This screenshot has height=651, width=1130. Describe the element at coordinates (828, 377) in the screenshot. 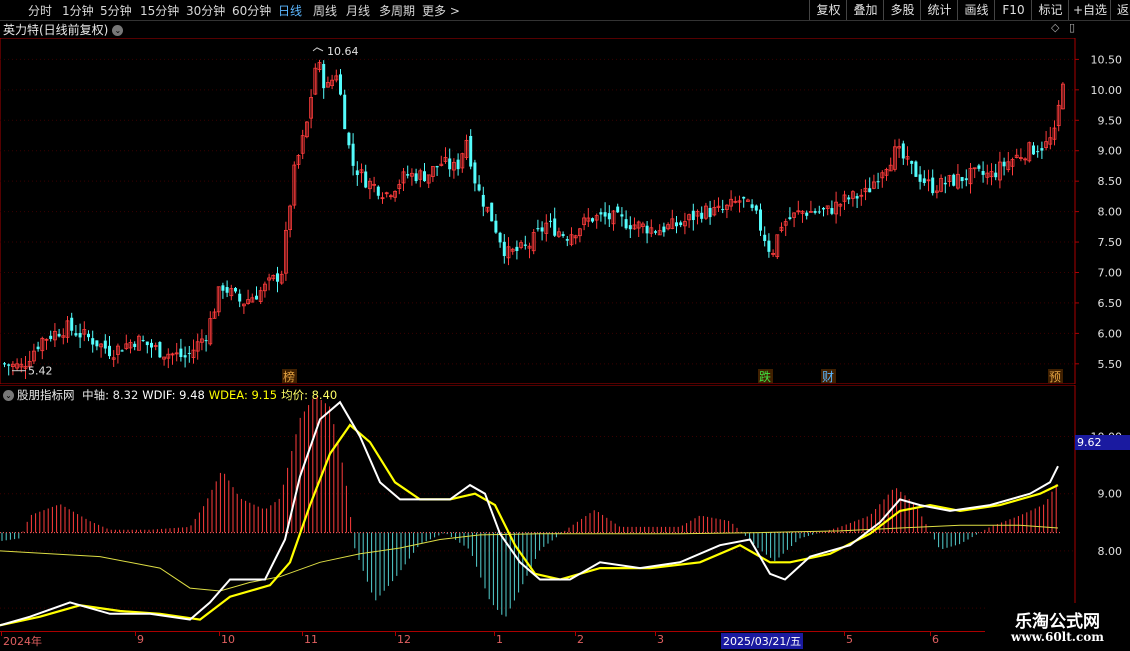

I see `event-marker-2: 财` at that location.